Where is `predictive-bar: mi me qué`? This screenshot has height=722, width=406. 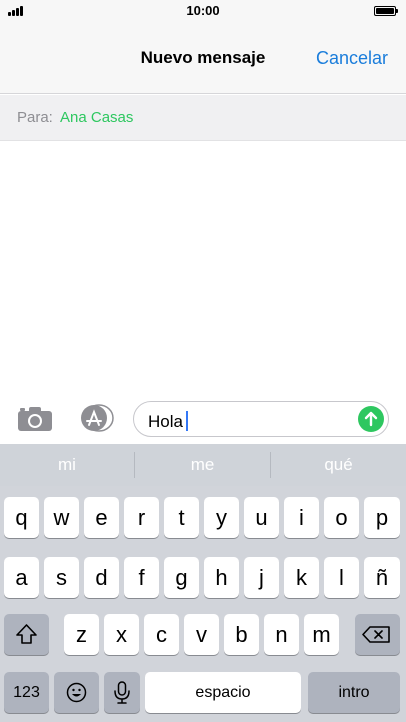 predictive-bar: mi me qué is located at coordinates (203, 465).